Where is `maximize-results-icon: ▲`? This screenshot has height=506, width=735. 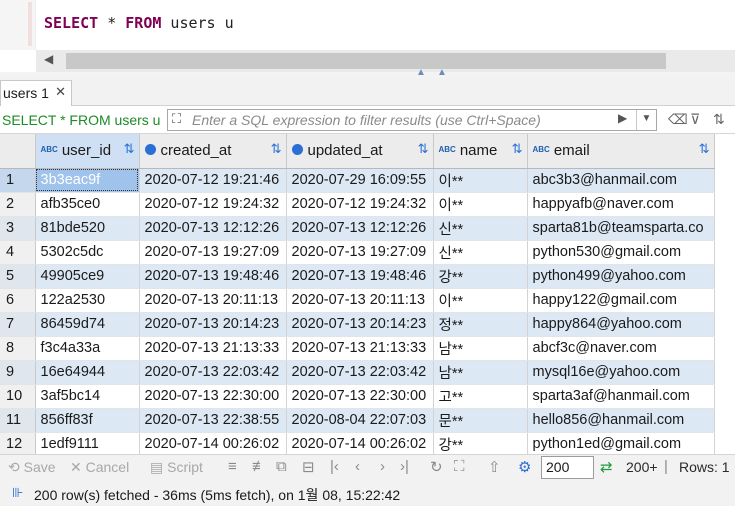 maximize-results-icon: ▲ is located at coordinates (421, 72).